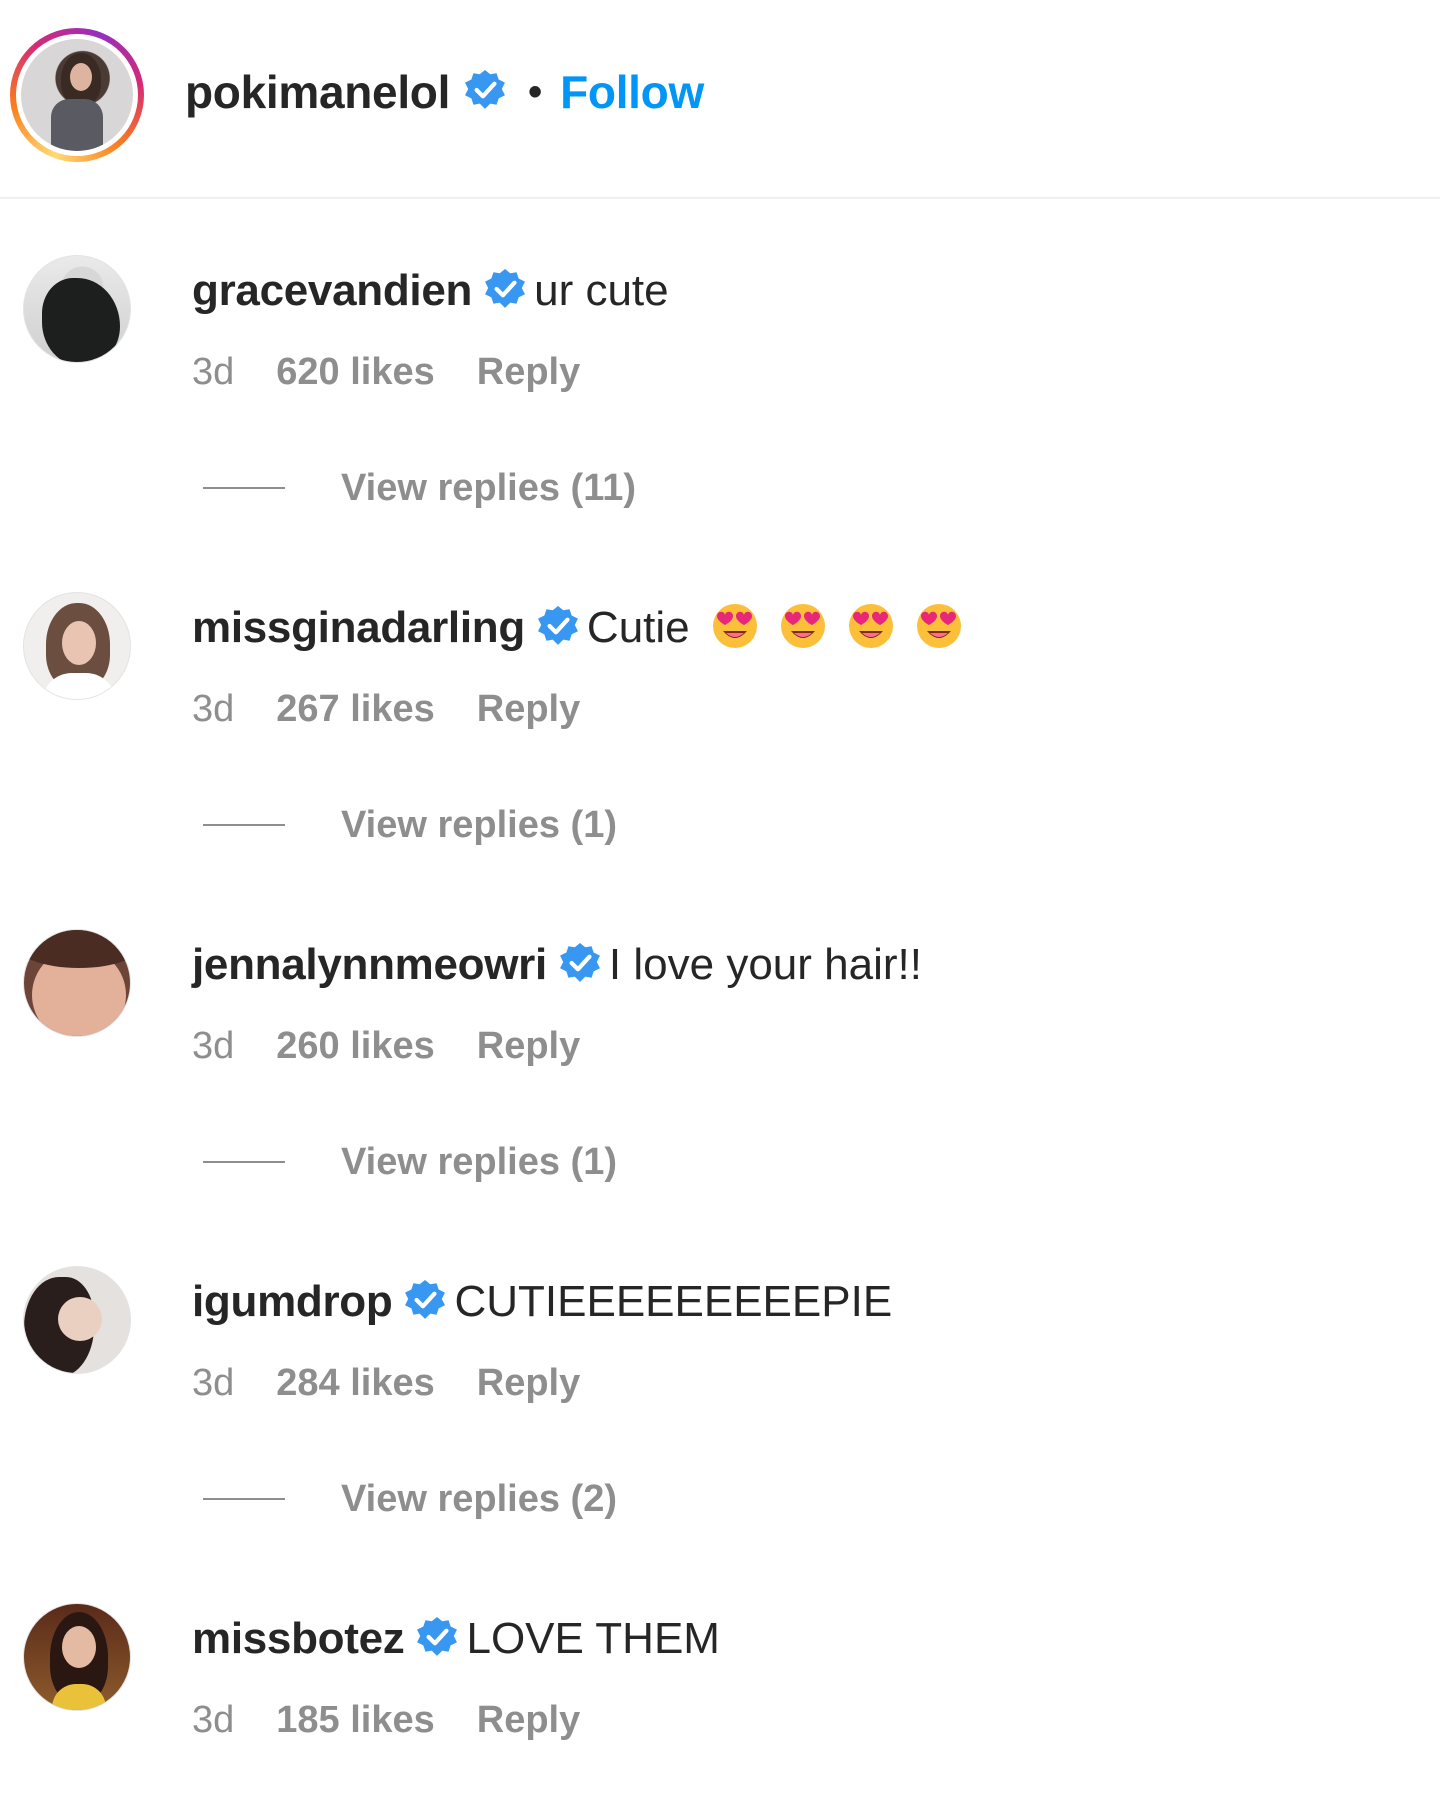  I want to click on comment-body: jennalynnmeowri I love your hair!!, so click(557, 965).